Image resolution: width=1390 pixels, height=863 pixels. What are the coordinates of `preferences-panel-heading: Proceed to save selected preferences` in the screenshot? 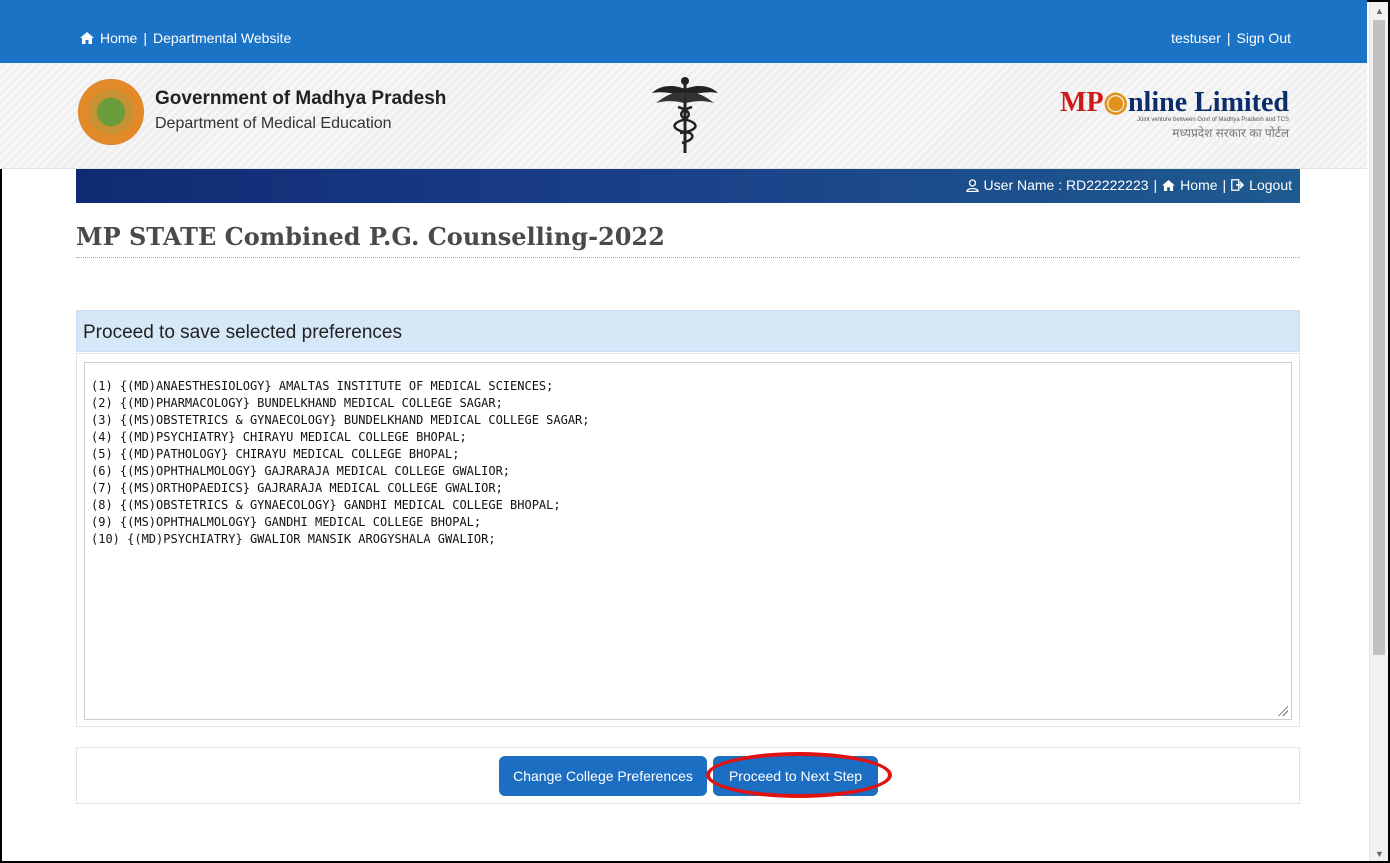 It's located at (688, 331).